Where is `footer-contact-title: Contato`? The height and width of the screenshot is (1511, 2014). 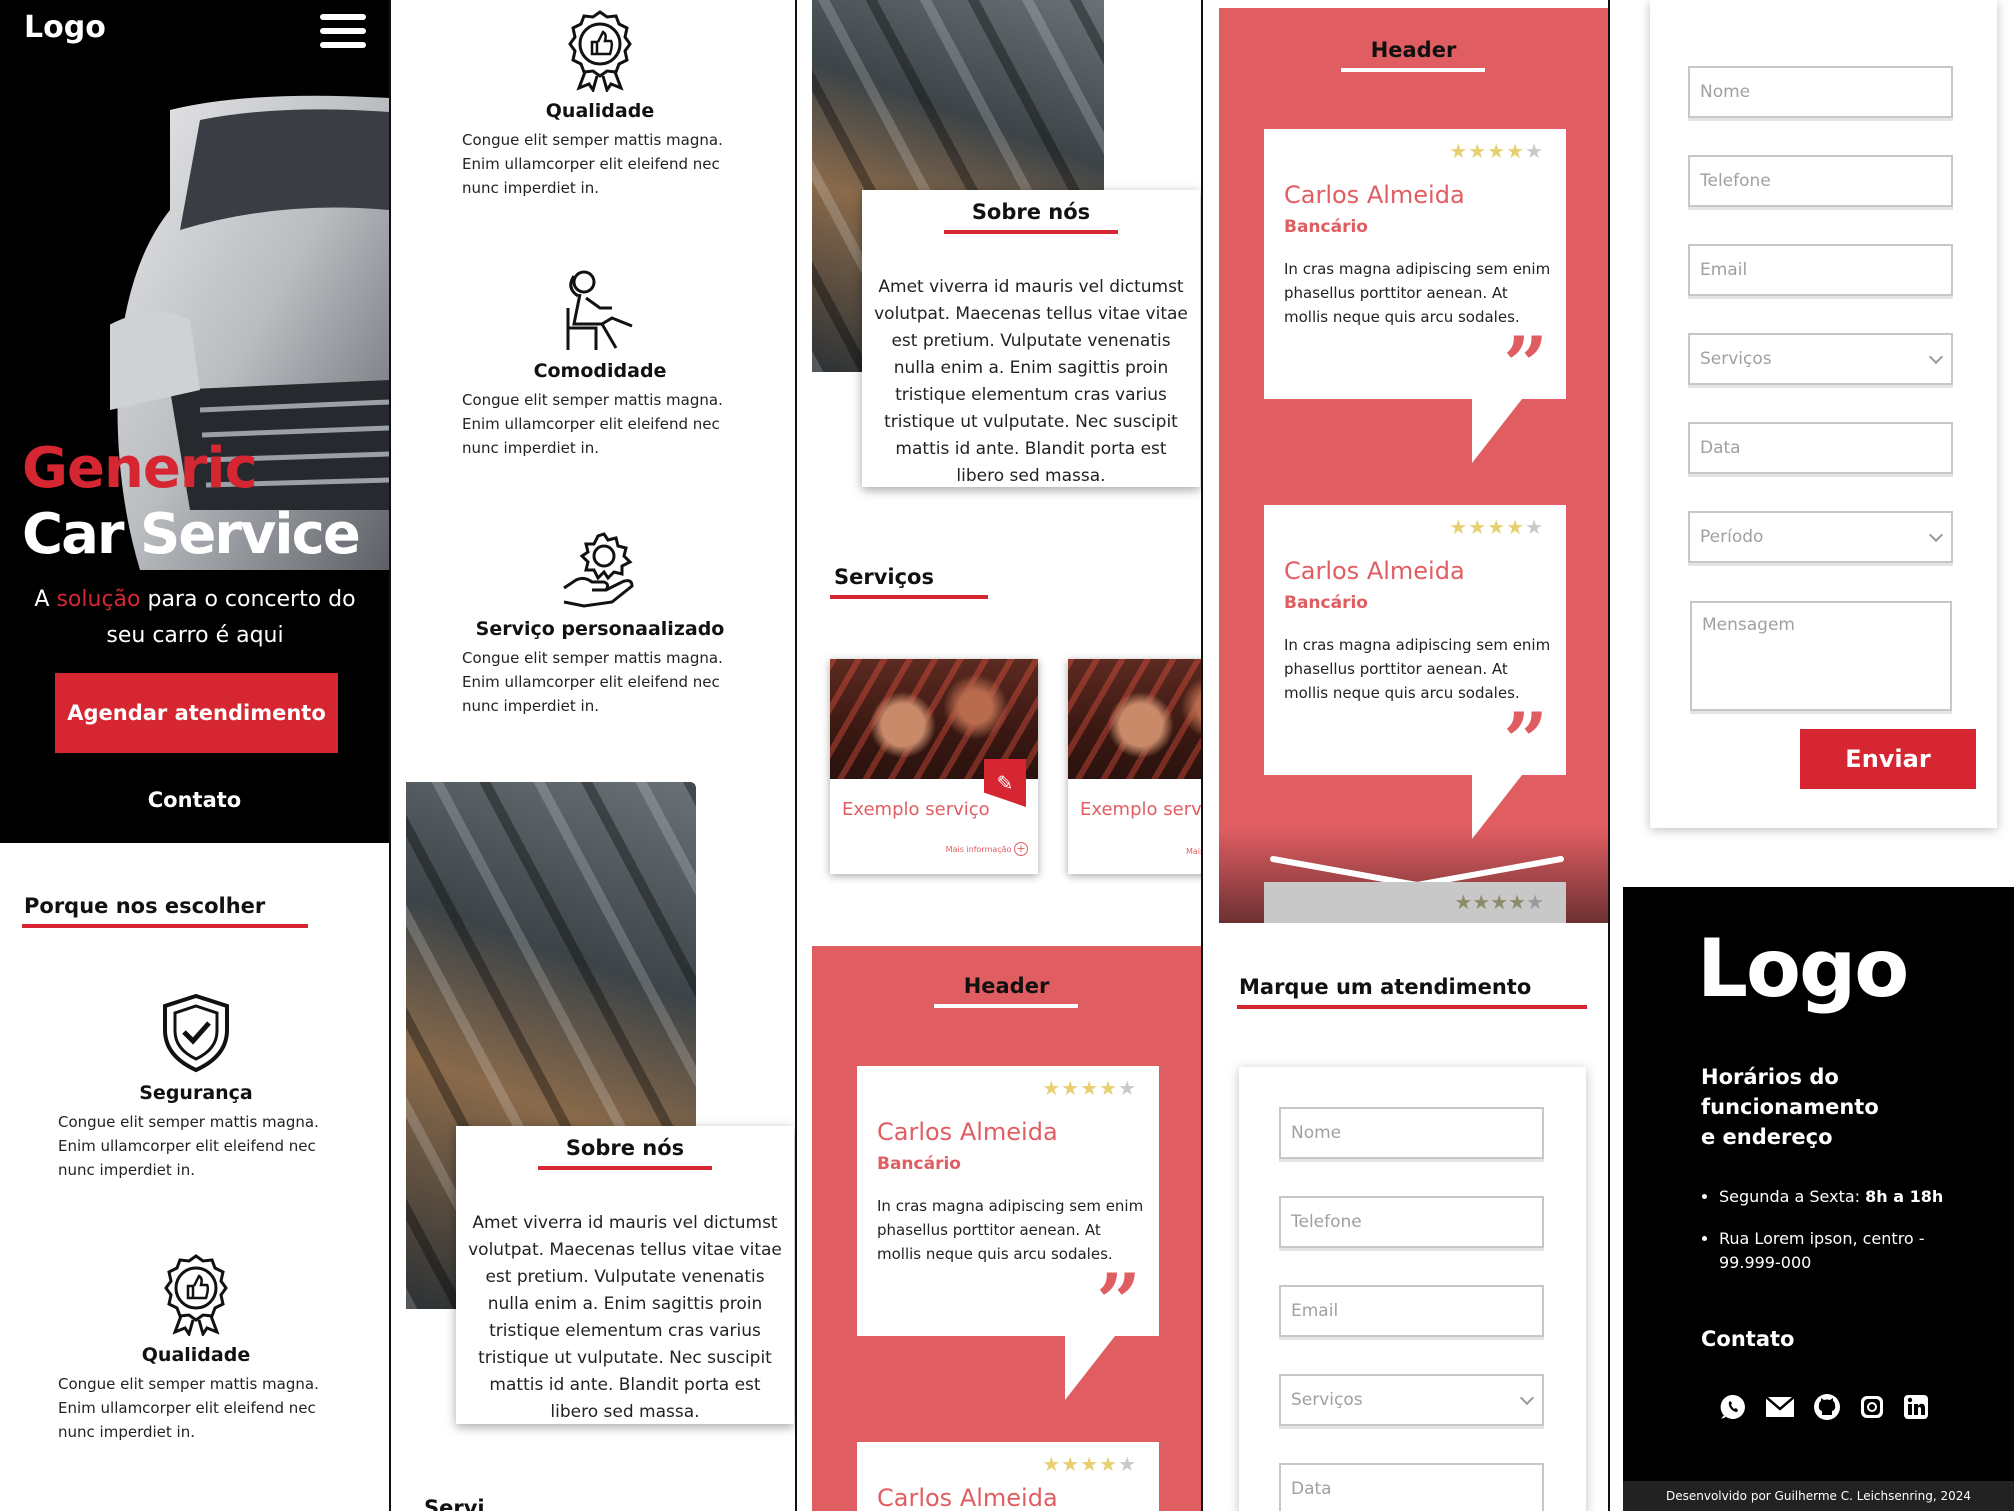
footer-contact-title: Contato is located at coordinates (1748, 1339).